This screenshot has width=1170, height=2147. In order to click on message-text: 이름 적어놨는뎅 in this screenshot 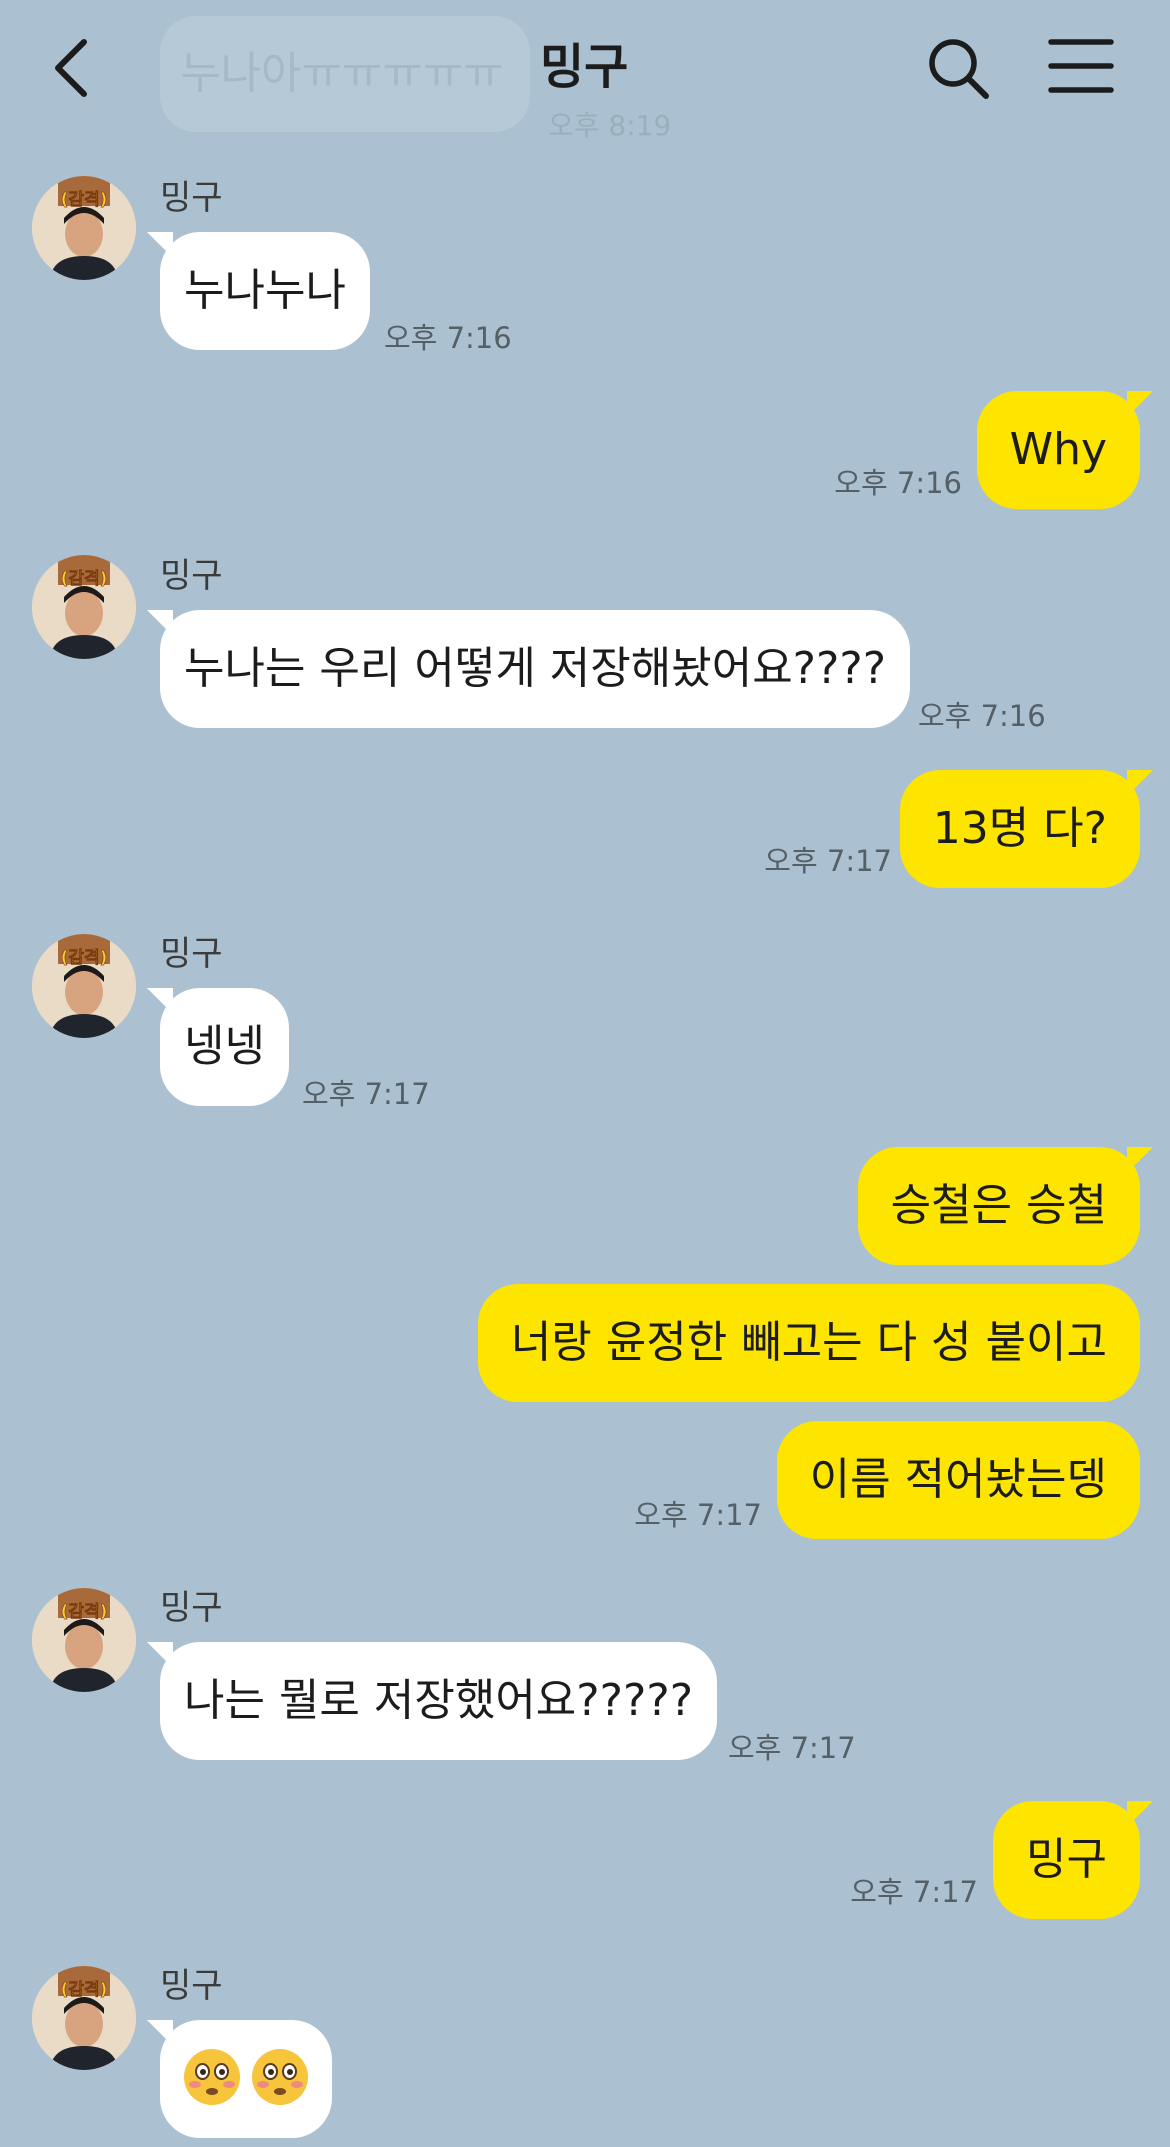, I will do `click(958, 1479)`.